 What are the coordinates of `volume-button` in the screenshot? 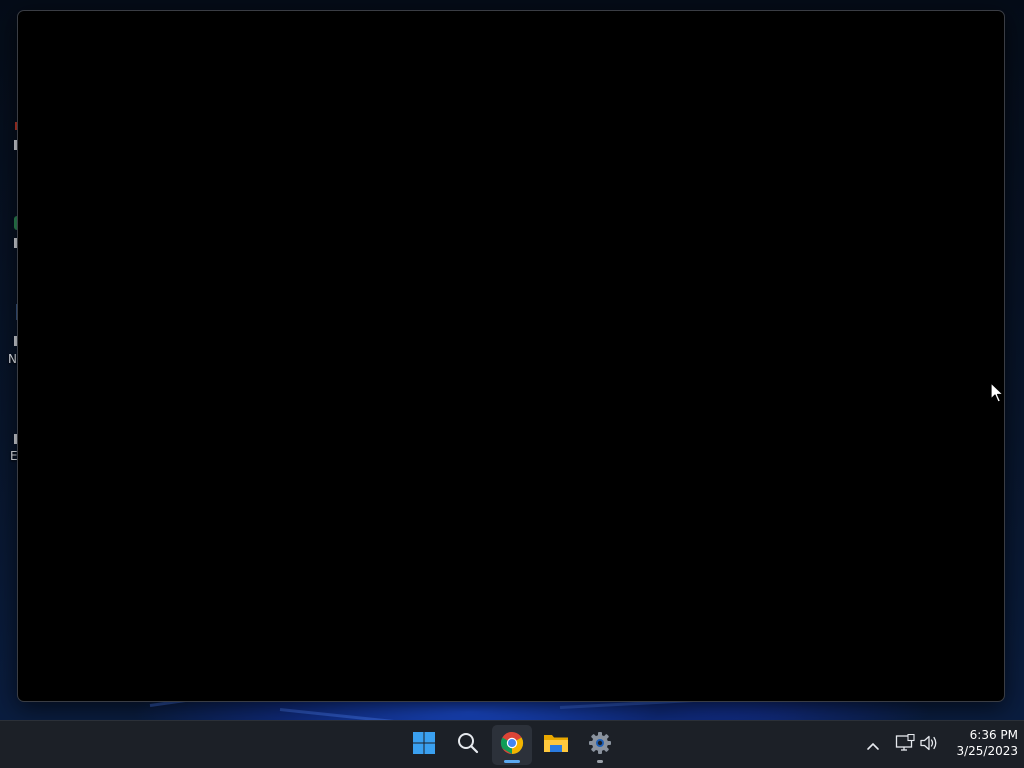 It's located at (929, 745).